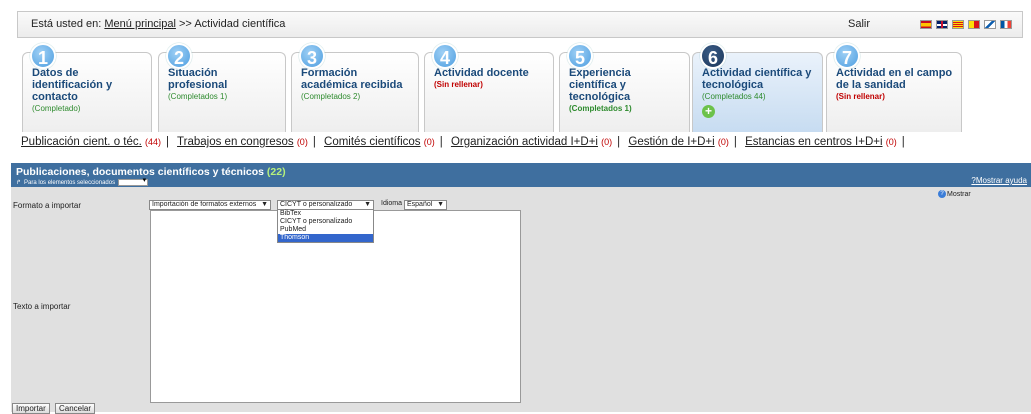 The width and height of the screenshot is (1031, 414). What do you see at coordinates (600, 85) in the screenshot?
I see `step-title: Experiencia científica y tecnológica` at bounding box center [600, 85].